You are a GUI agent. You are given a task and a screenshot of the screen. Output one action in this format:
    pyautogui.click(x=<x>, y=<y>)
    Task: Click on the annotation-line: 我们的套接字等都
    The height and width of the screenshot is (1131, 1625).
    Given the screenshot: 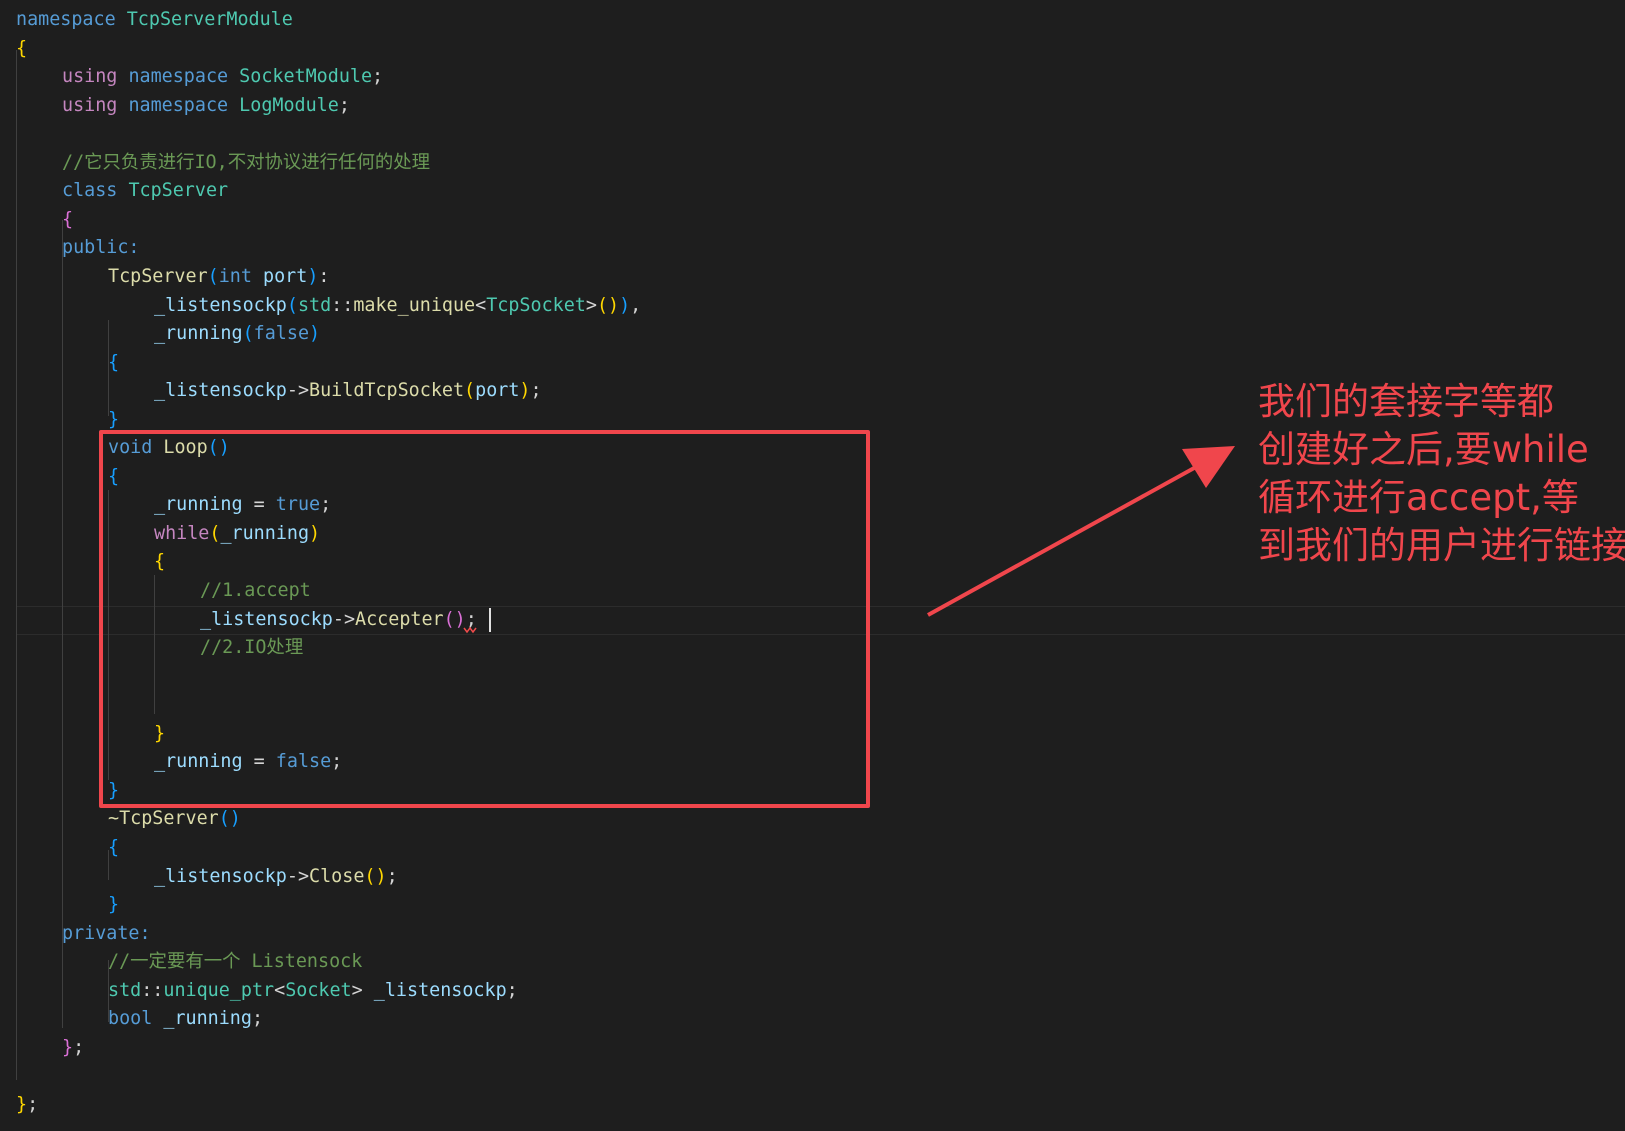 What is the action you would take?
    pyautogui.click(x=1406, y=401)
    